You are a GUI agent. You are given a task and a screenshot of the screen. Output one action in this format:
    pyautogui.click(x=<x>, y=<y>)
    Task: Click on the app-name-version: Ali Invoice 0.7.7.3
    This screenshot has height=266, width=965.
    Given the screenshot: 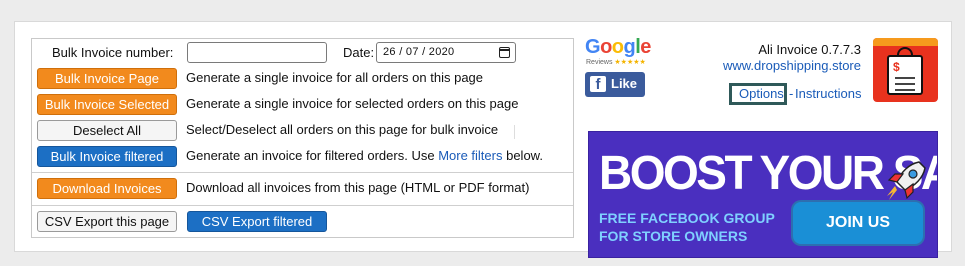 What is the action you would take?
    pyautogui.click(x=809, y=49)
    